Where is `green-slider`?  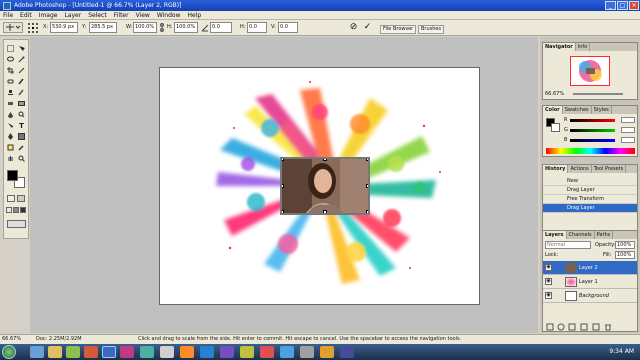
green-slider is located at coordinates (592, 130).